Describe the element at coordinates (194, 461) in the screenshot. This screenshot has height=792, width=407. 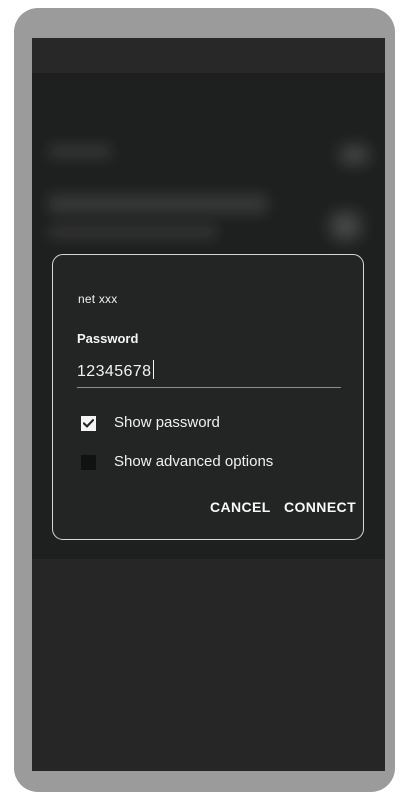
I see `show-advanced-options-label: Show advanced options` at that location.